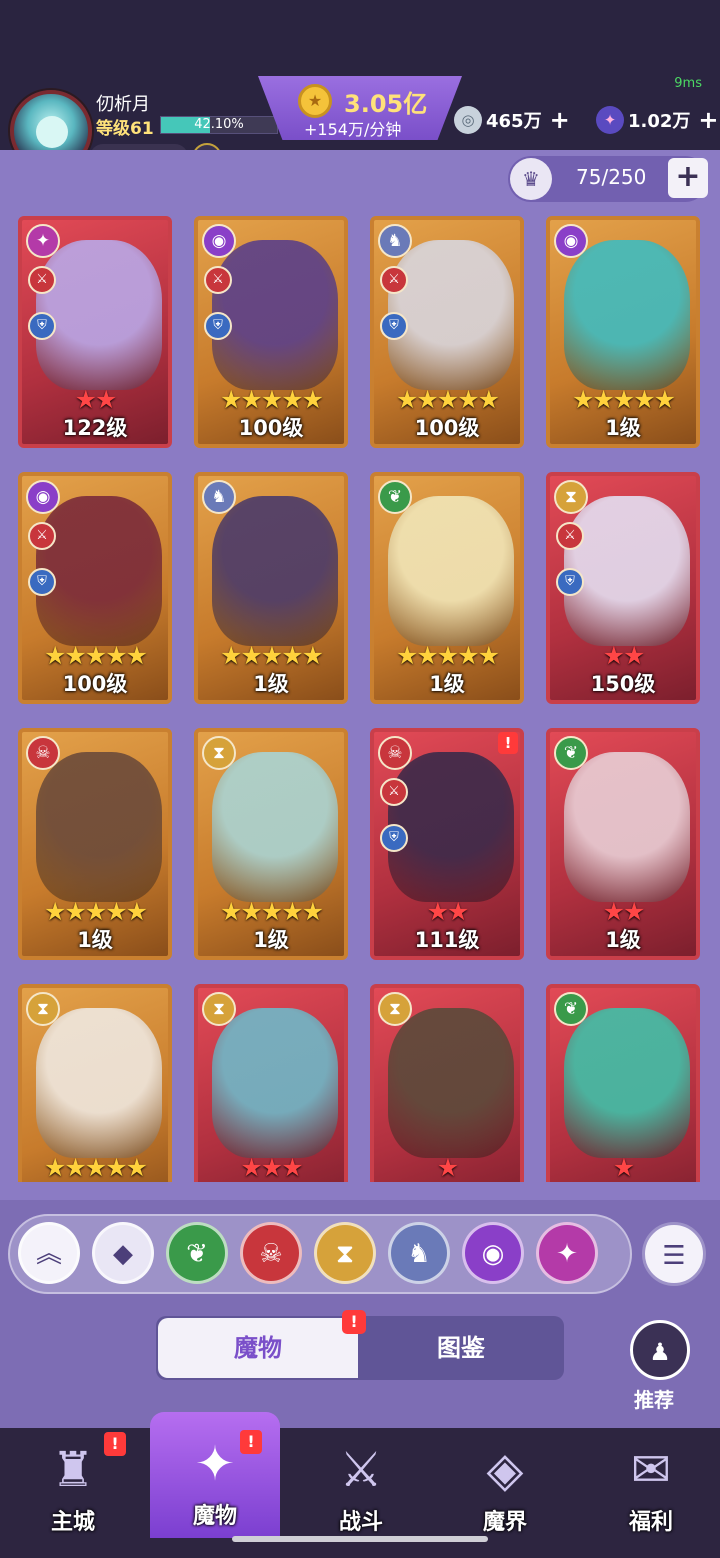 The width and height of the screenshot is (720, 1558). What do you see at coordinates (531, 179) in the screenshot?
I see `monster-capacity-icon: ♛` at bounding box center [531, 179].